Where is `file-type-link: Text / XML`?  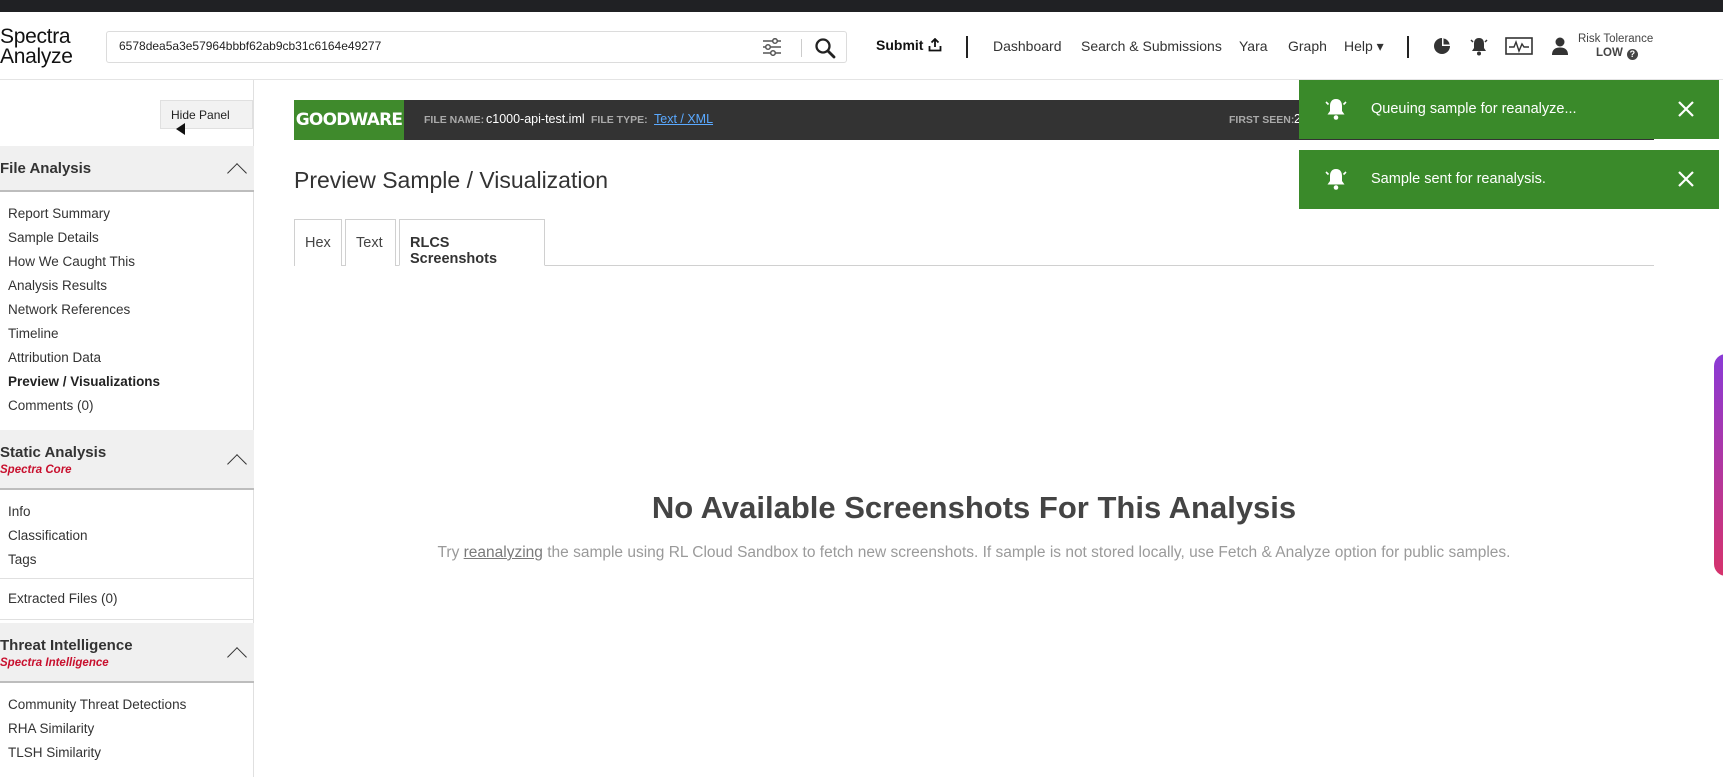
file-type-link: Text / XML is located at coordinates (683, 119).